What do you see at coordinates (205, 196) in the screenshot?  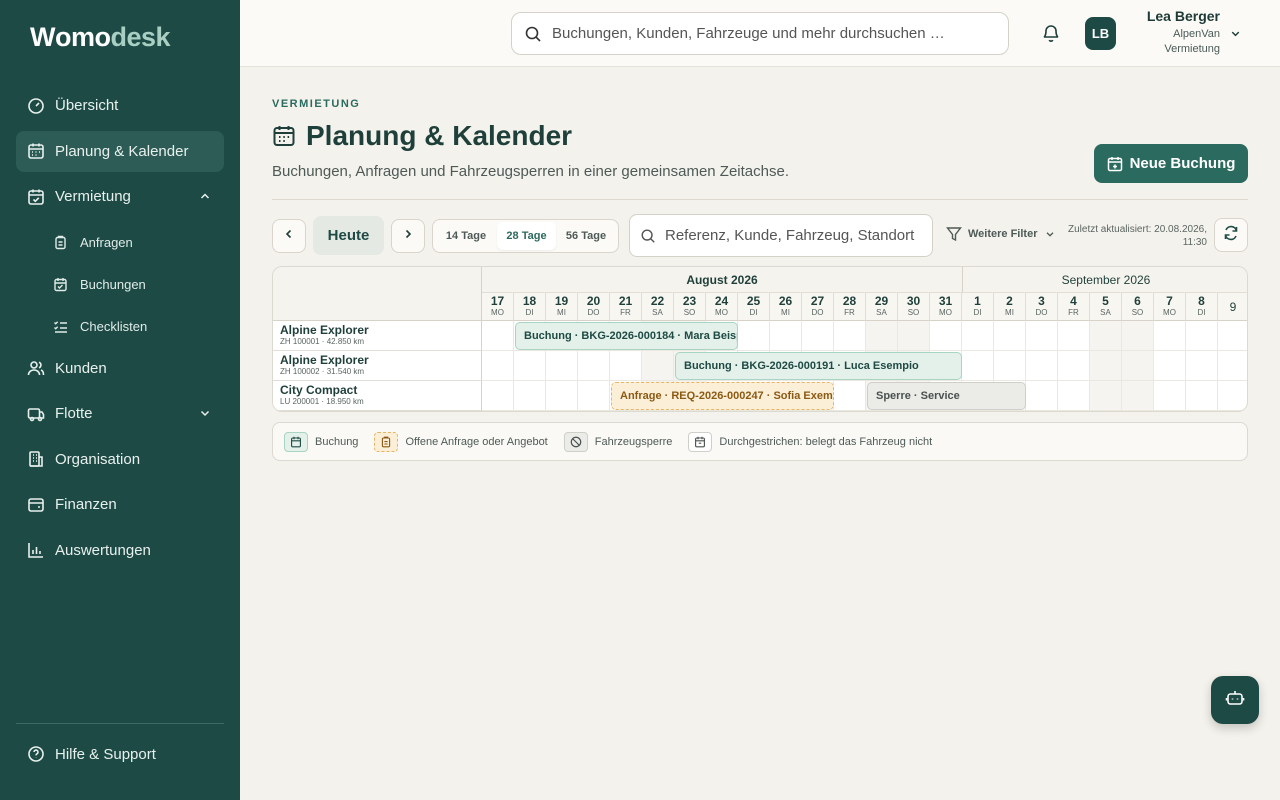 I see `chevron-up-icon` at bounding box center [205, 196].